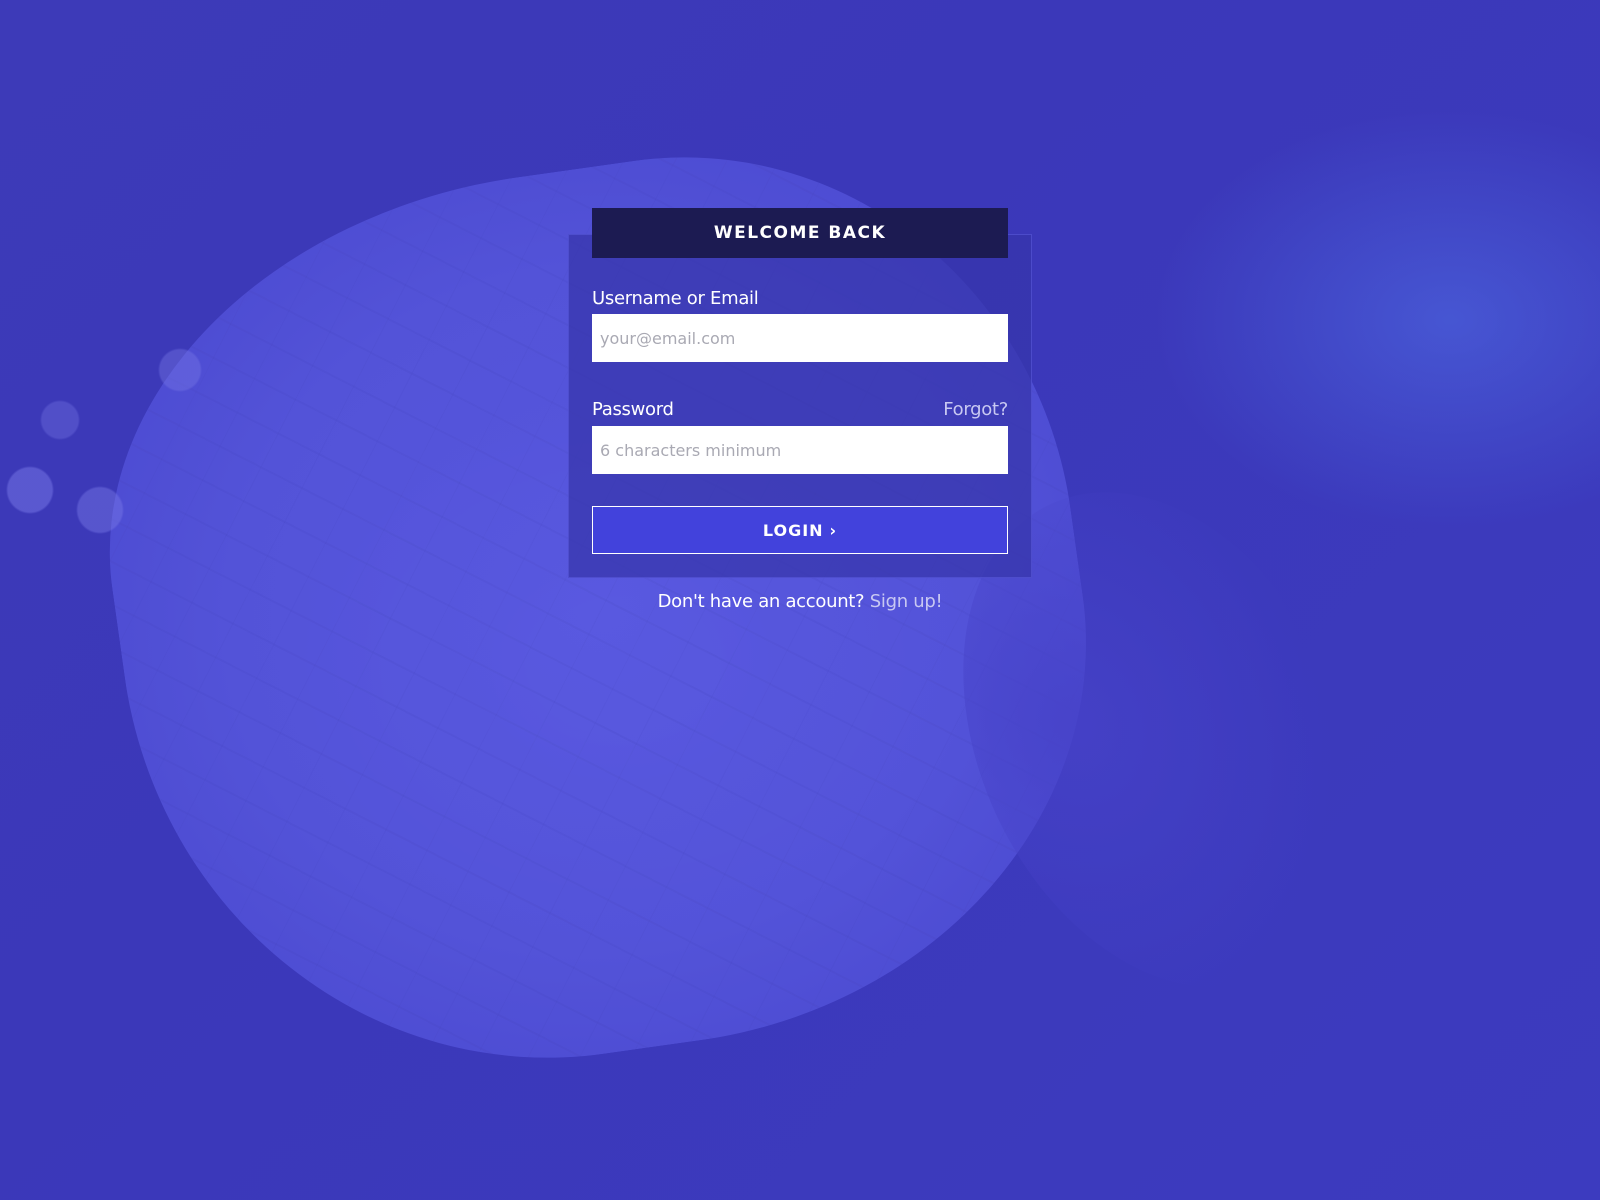 The width and height of the screenshot is (1600, 1200). I want to click on chevron-right-icon: ›, so click(833, 530).